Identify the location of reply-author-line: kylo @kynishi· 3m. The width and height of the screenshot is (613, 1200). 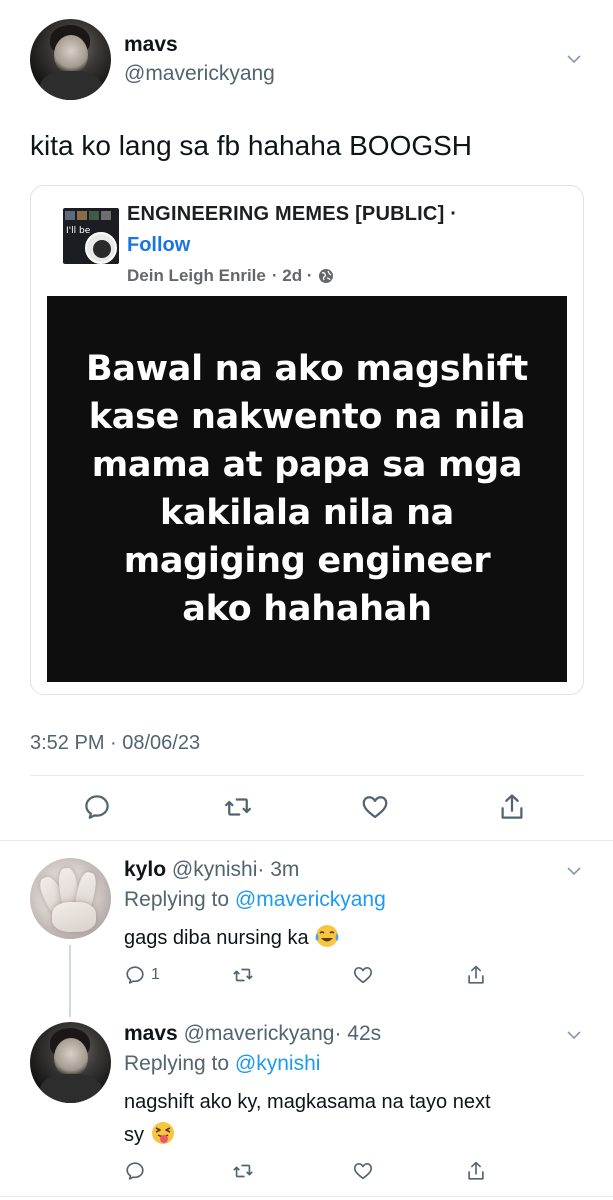
(211, 870).